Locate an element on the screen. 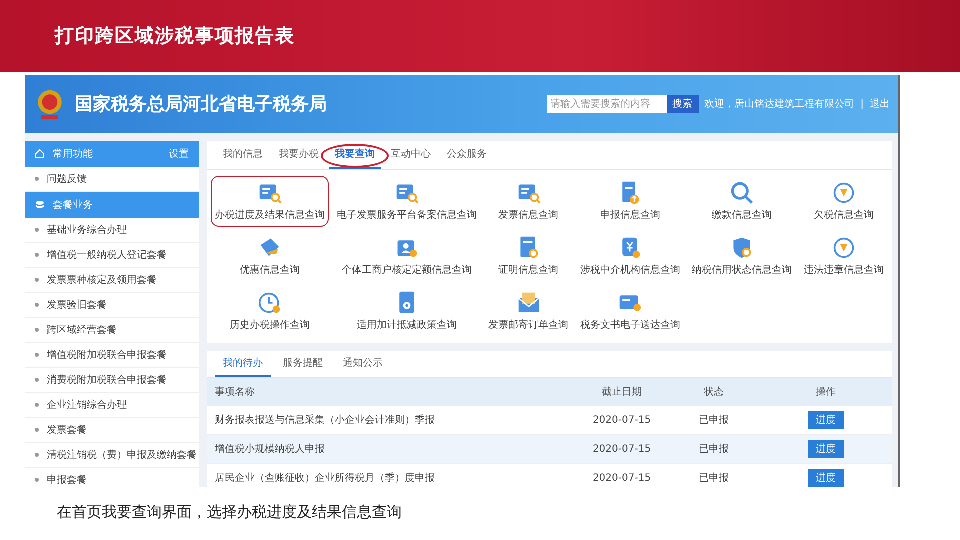  query-item: 涉税中介机构信息查询 is located at coordinates (630, 256).